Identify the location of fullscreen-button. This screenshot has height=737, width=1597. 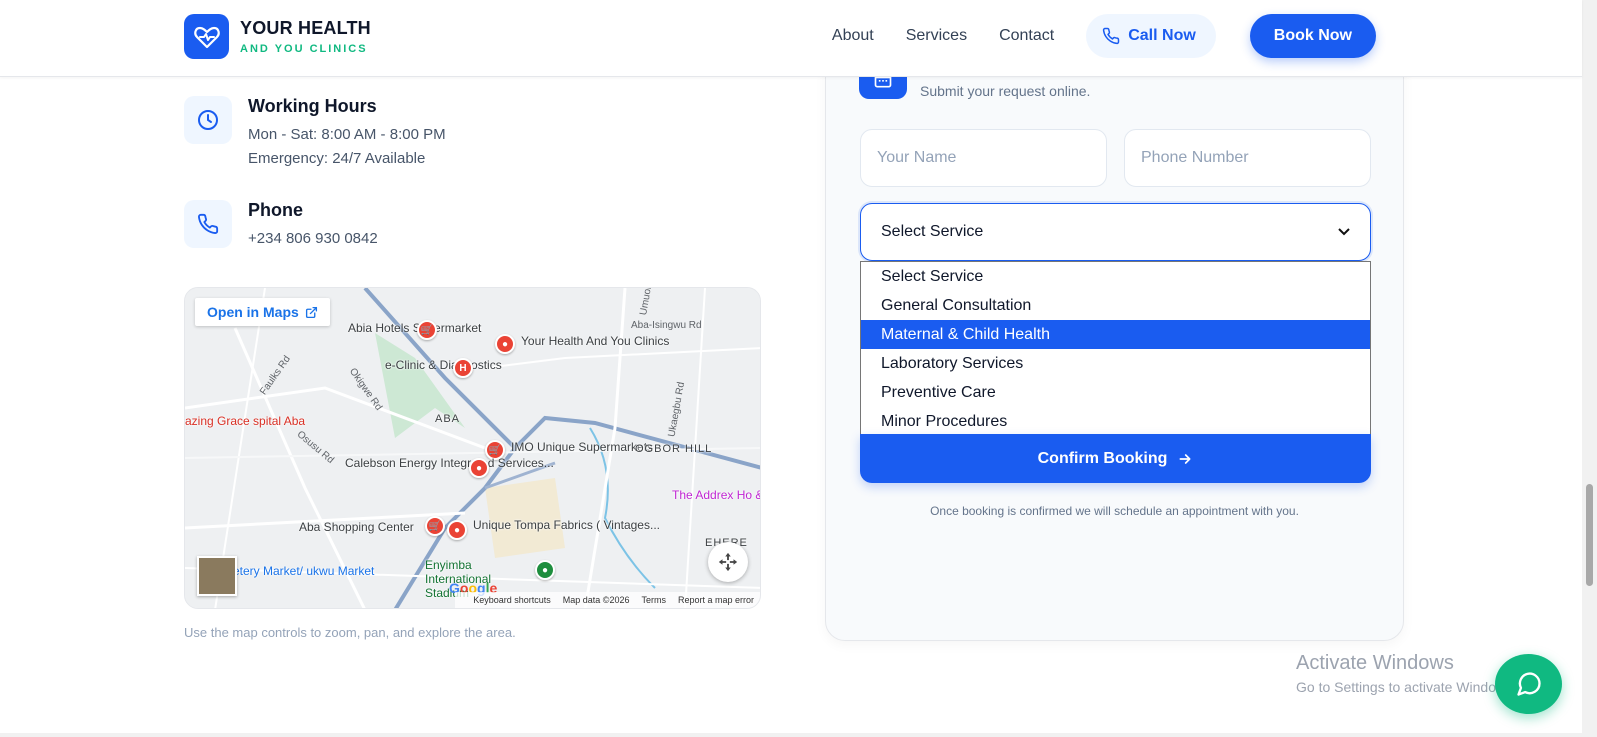
(728, 562).